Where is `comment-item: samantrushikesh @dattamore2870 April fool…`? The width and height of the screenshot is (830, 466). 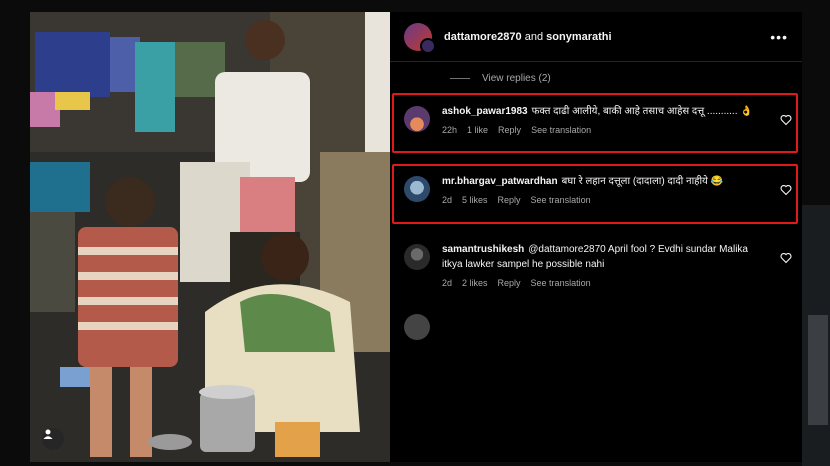 comment-item: samantrushikesh @dattamore2870 April fool… is located at coordinates (596, 266).